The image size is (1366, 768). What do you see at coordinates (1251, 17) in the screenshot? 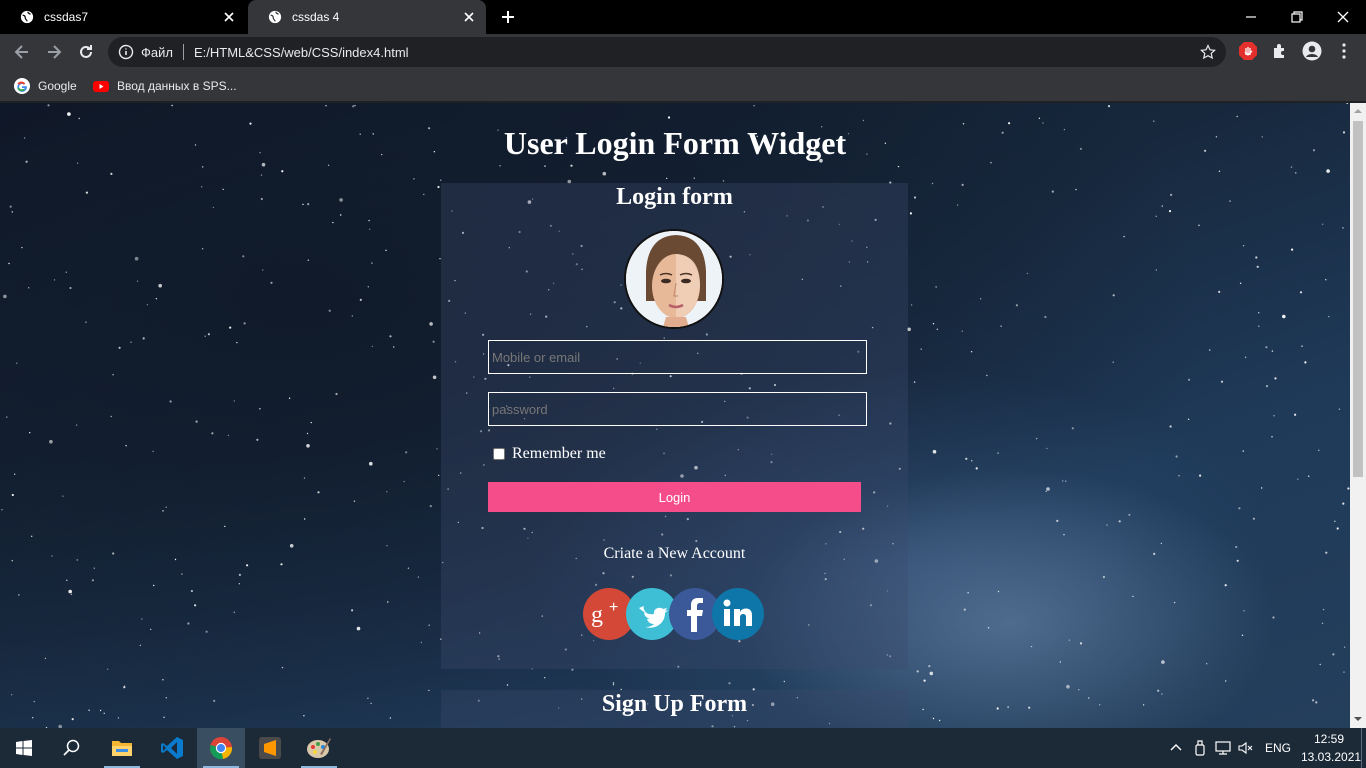
I see `minimize-icon` at bounding box center [1251, 17].